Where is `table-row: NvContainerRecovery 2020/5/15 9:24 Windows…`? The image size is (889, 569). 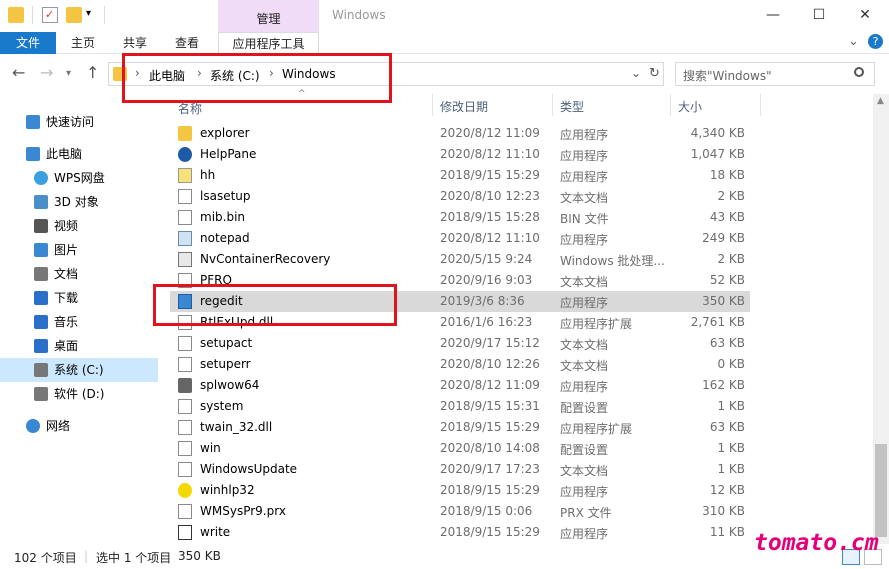 table-row: NvContainerRecovery 2020/5/15 9:24 Windows… is located at coordinates (460, 259).